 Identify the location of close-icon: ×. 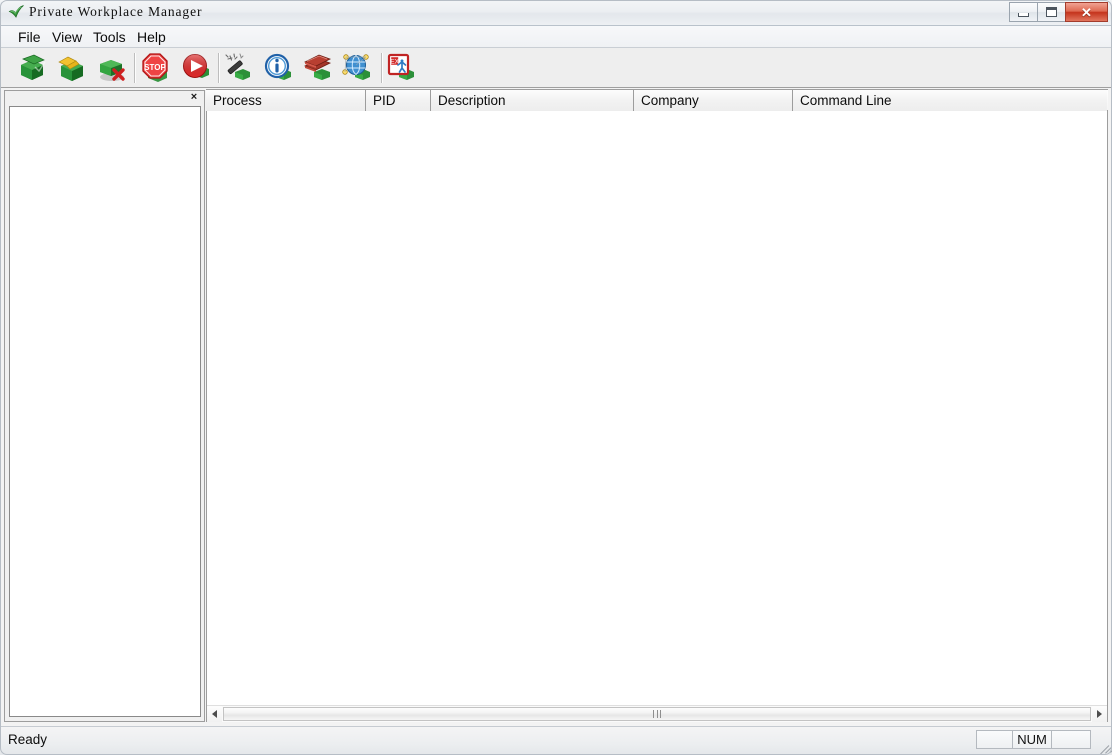
(194, 97).